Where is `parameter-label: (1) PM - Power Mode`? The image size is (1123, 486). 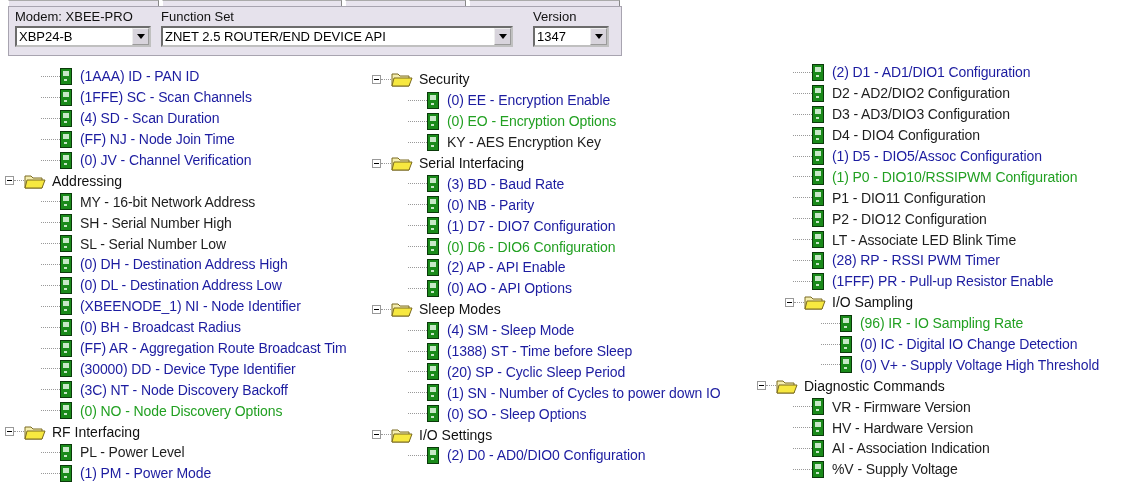 parameter-label: (1) PM - Power Mode is located at coordinates (146, 473).